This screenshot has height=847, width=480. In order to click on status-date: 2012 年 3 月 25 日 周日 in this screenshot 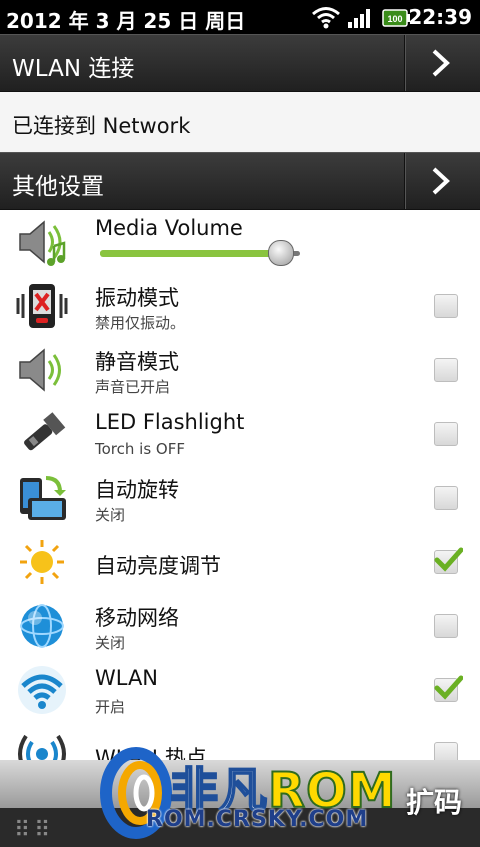, I will do `click(126, 21)`.